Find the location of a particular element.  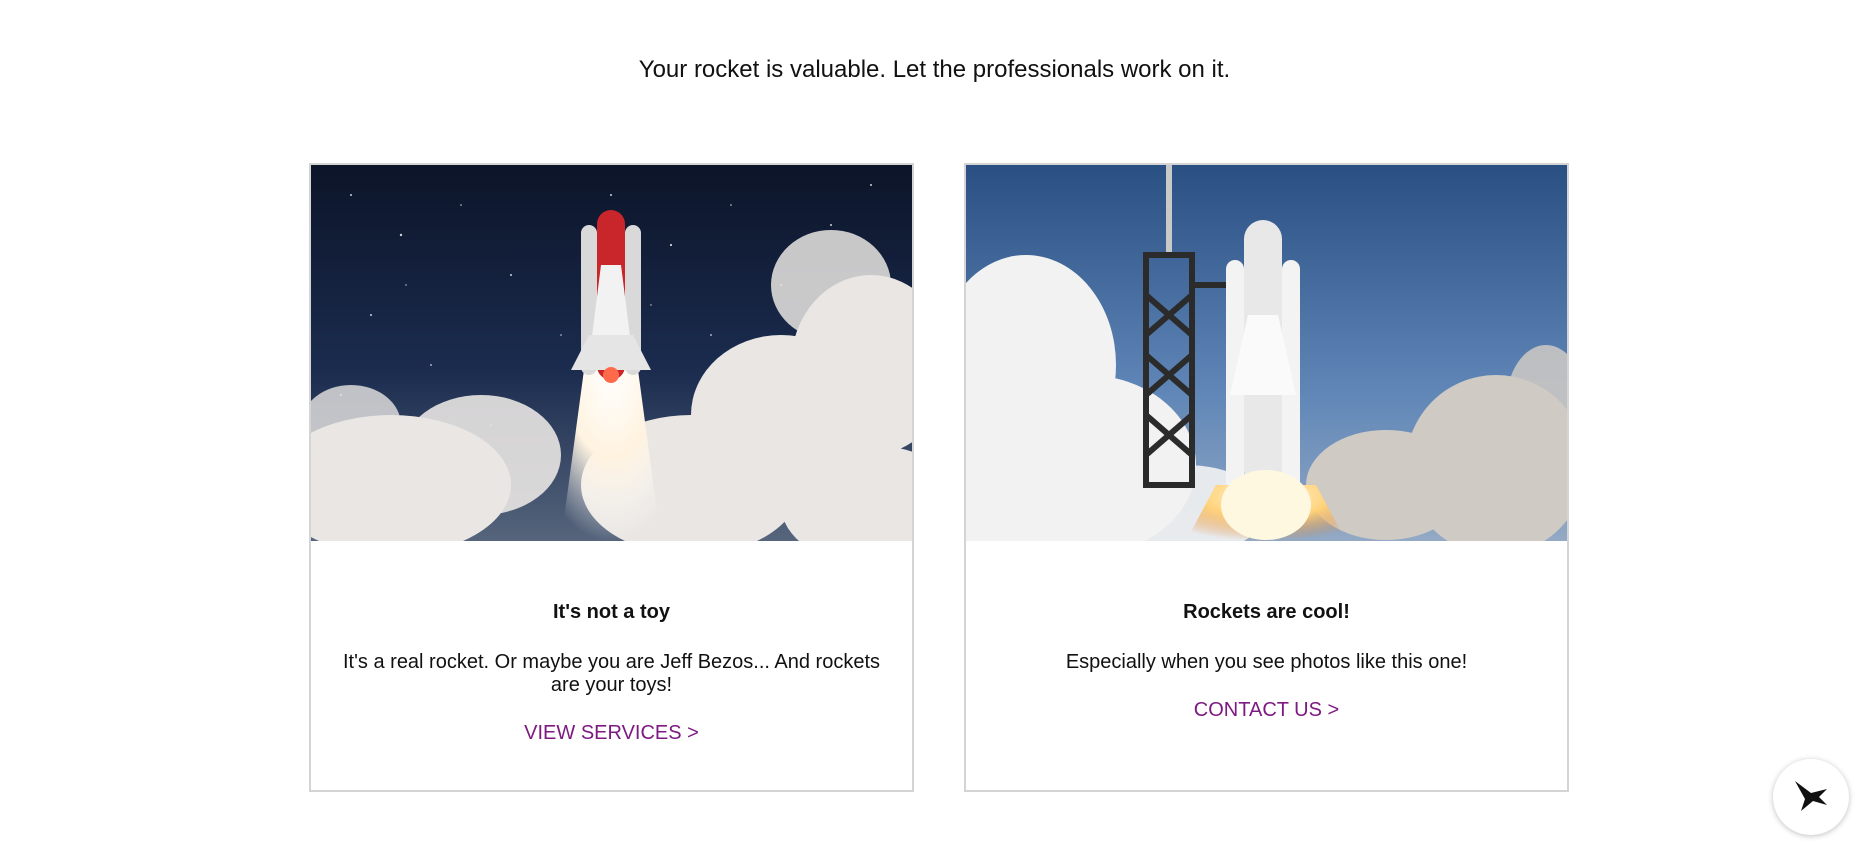

card-title: Rockets are cool! is located at coordinates (1266, 612).